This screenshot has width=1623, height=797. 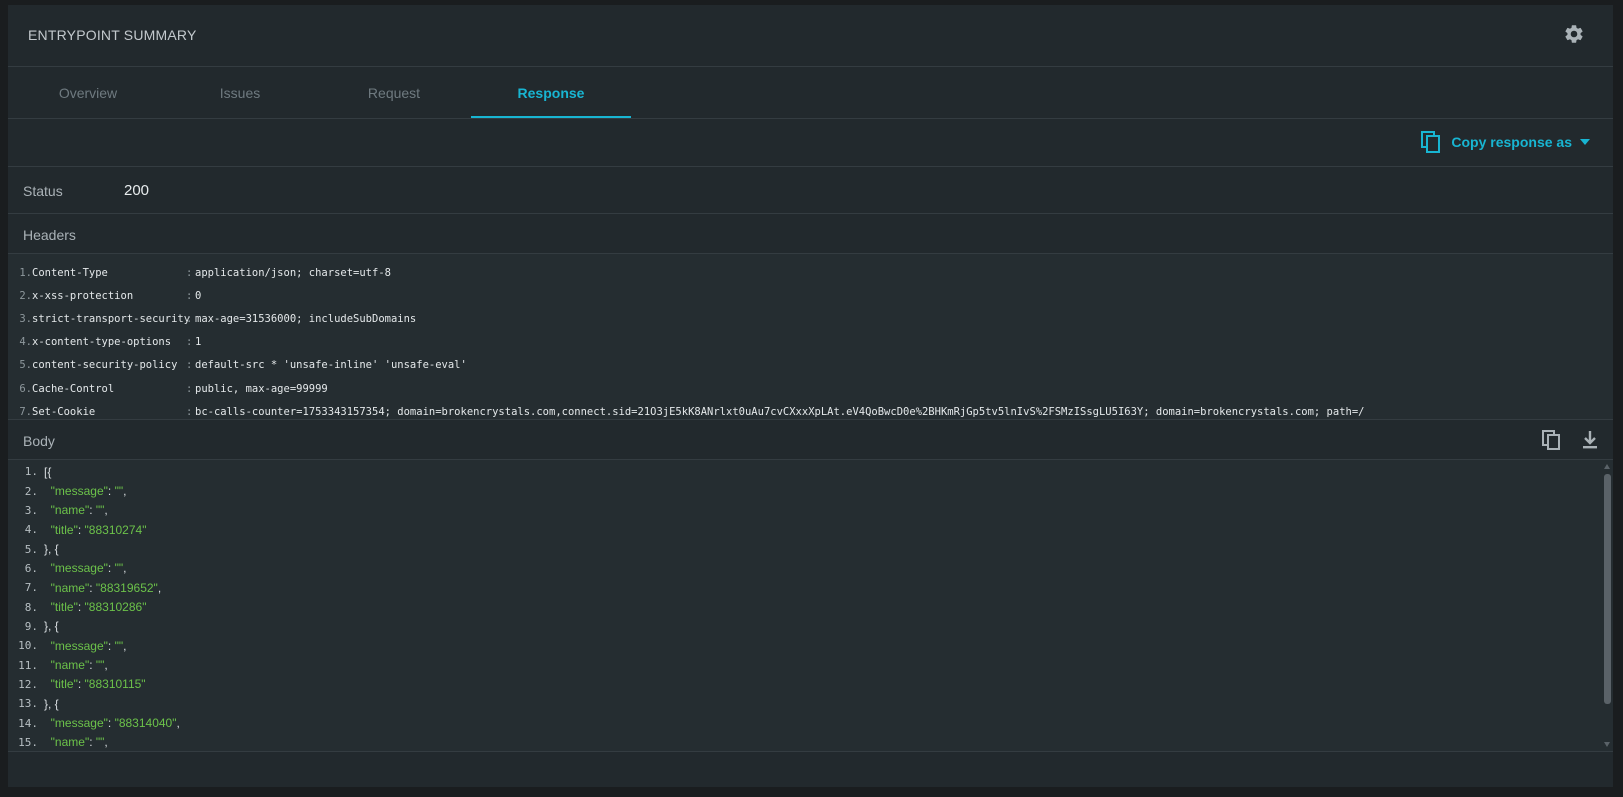 What do you see at coordinates (28, 646) in the screenshot?
I see `line-number: 10.` at bounding box center [28, 646].